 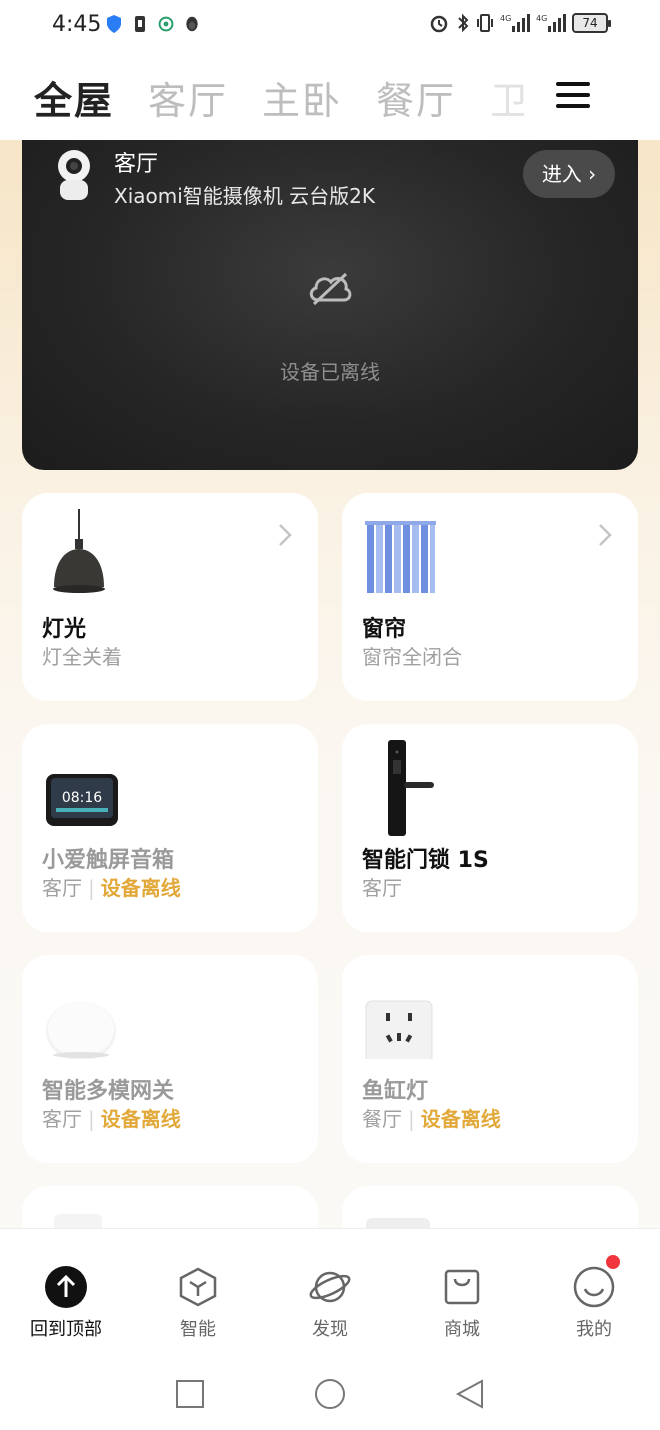 What do you see at coordinates (81, 1030) in the screenshot?
I see `gateway-icon` at bounding box center [81, 1030].